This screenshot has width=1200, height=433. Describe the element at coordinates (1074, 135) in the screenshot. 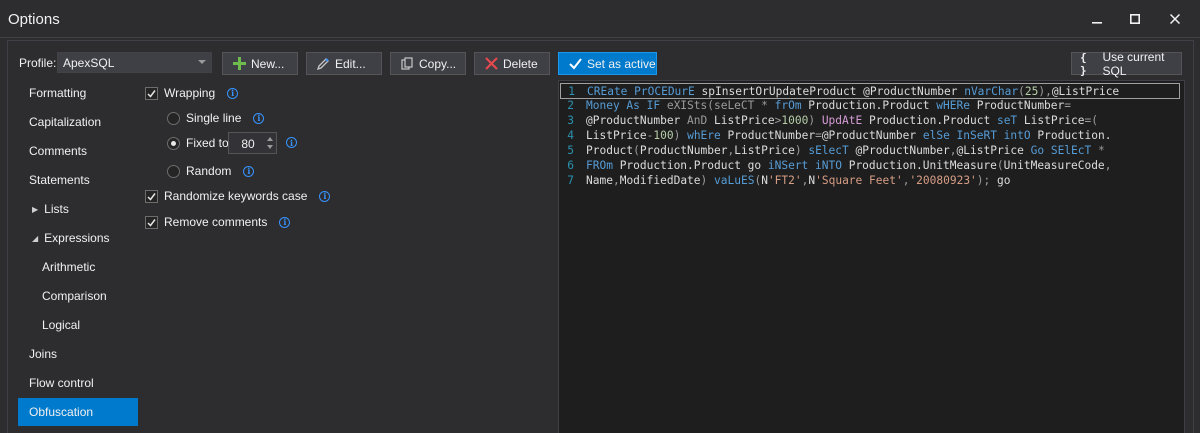

I see `code-token: Production.` at that location.